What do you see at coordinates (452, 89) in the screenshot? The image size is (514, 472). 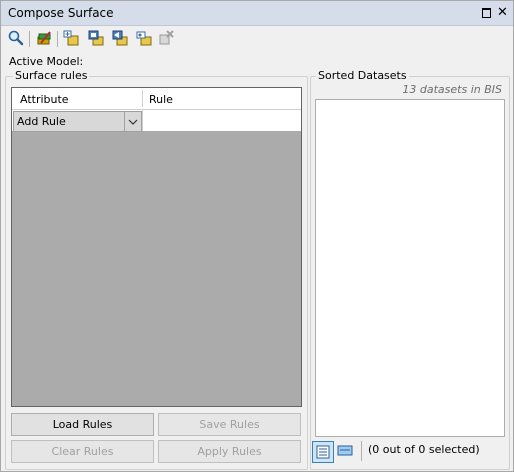 I see `dataset-count-text: 13 datasets in BIS` at bounding box center [452, 89].